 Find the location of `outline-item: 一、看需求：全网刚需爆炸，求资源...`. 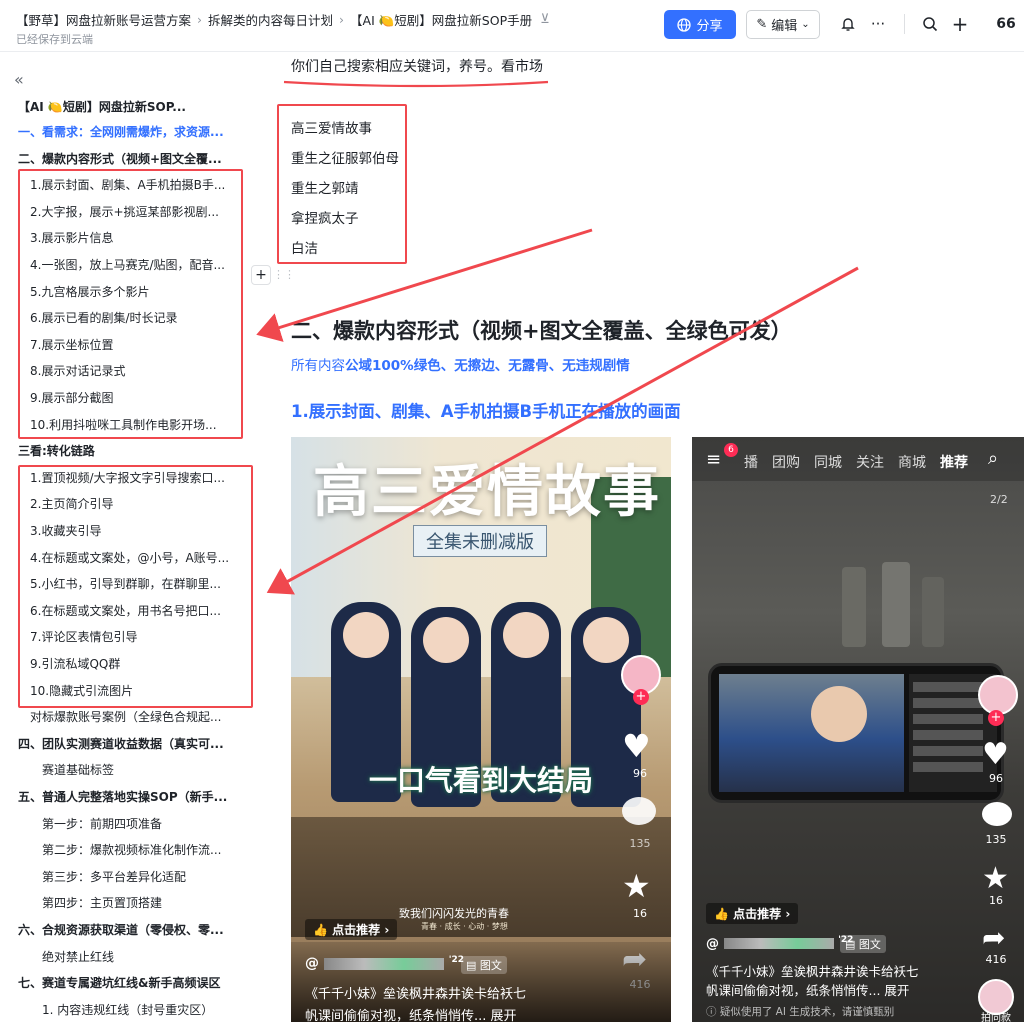

outline-item: 一、看需求：全网刚需爆炸，求资源... is located at coordinates (131, 132).